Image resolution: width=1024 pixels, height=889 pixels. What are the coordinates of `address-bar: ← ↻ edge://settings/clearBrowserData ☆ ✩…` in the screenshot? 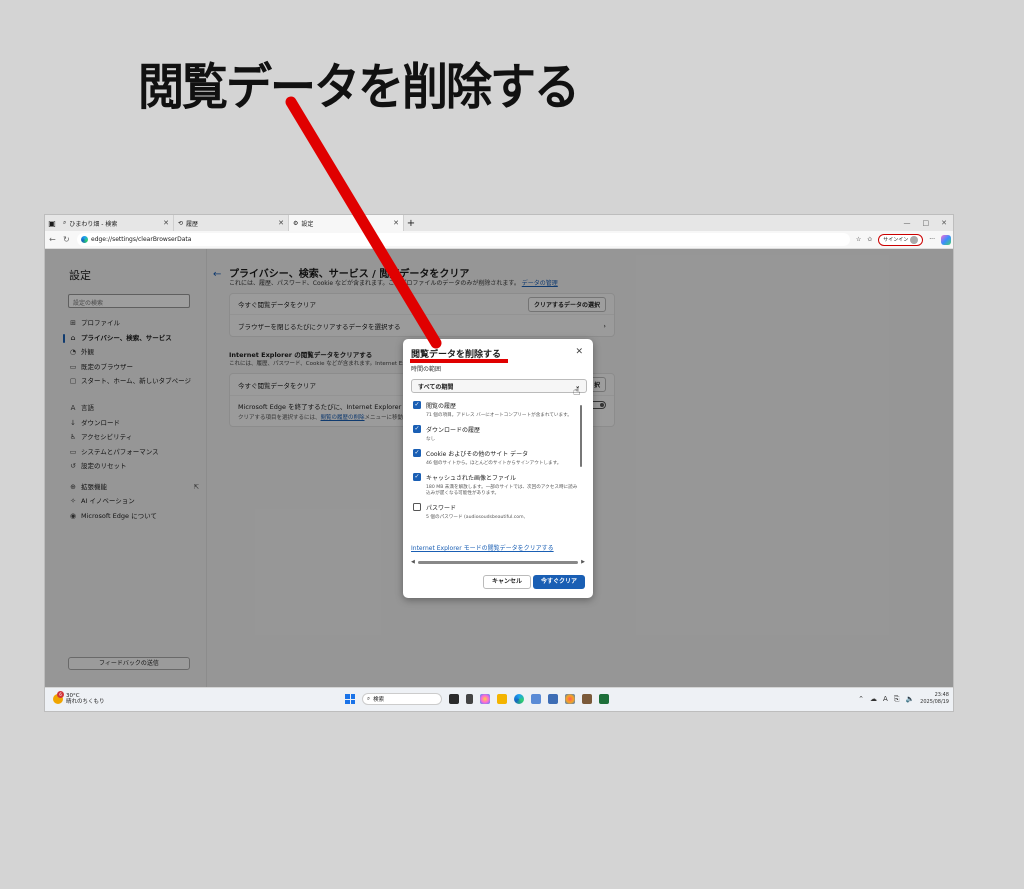 It's located at (499, 240).